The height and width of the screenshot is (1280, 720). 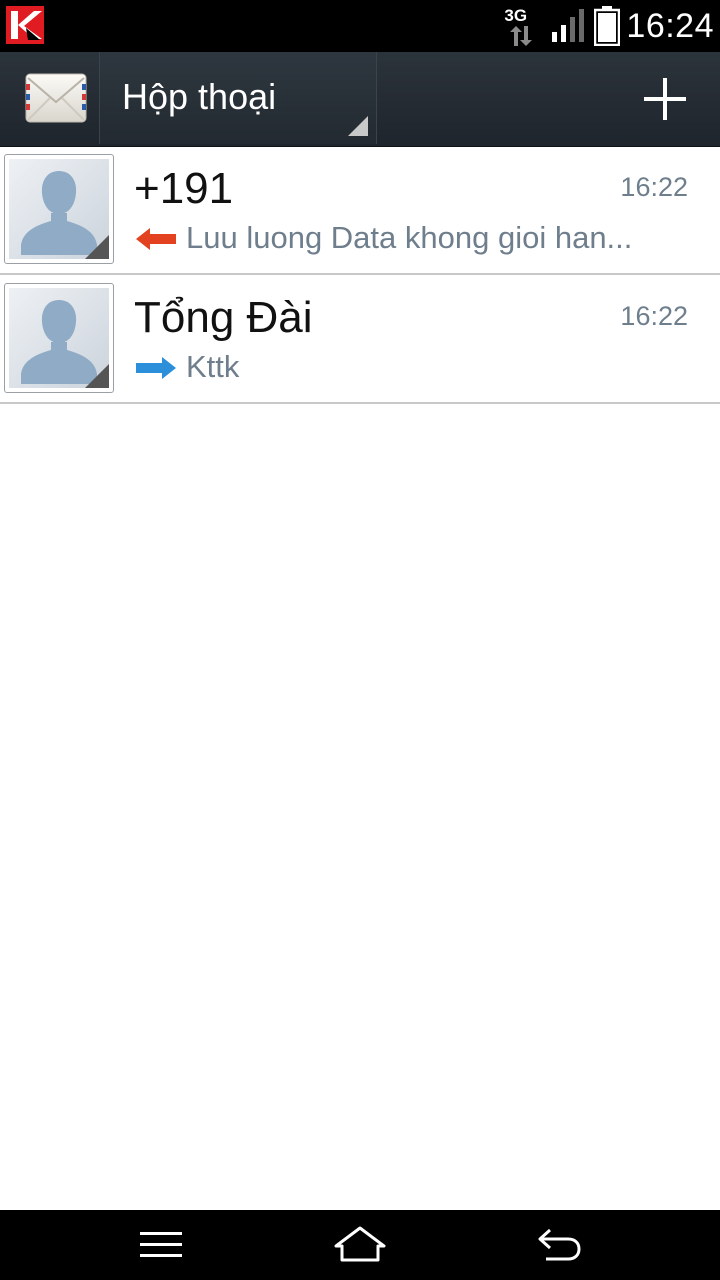 What do you see at coordinates (56, 98) in the screenshot?
I see `envelope-icon` at bounding box center [56, 98].